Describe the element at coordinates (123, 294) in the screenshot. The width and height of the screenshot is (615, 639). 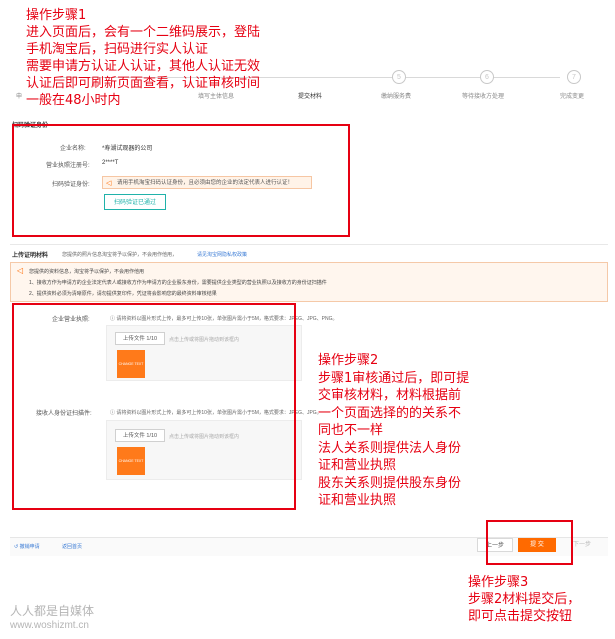
I see `warn-line-3: 2、提供资料必须为清晰原件，请勿提供复印件，凭证将会影响您的最终资料审核结果` at that location.